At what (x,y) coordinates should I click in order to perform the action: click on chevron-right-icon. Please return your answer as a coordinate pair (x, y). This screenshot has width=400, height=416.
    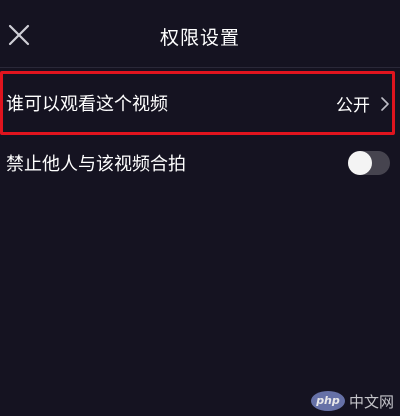
    Looking at the image, I should click on (385, 104).